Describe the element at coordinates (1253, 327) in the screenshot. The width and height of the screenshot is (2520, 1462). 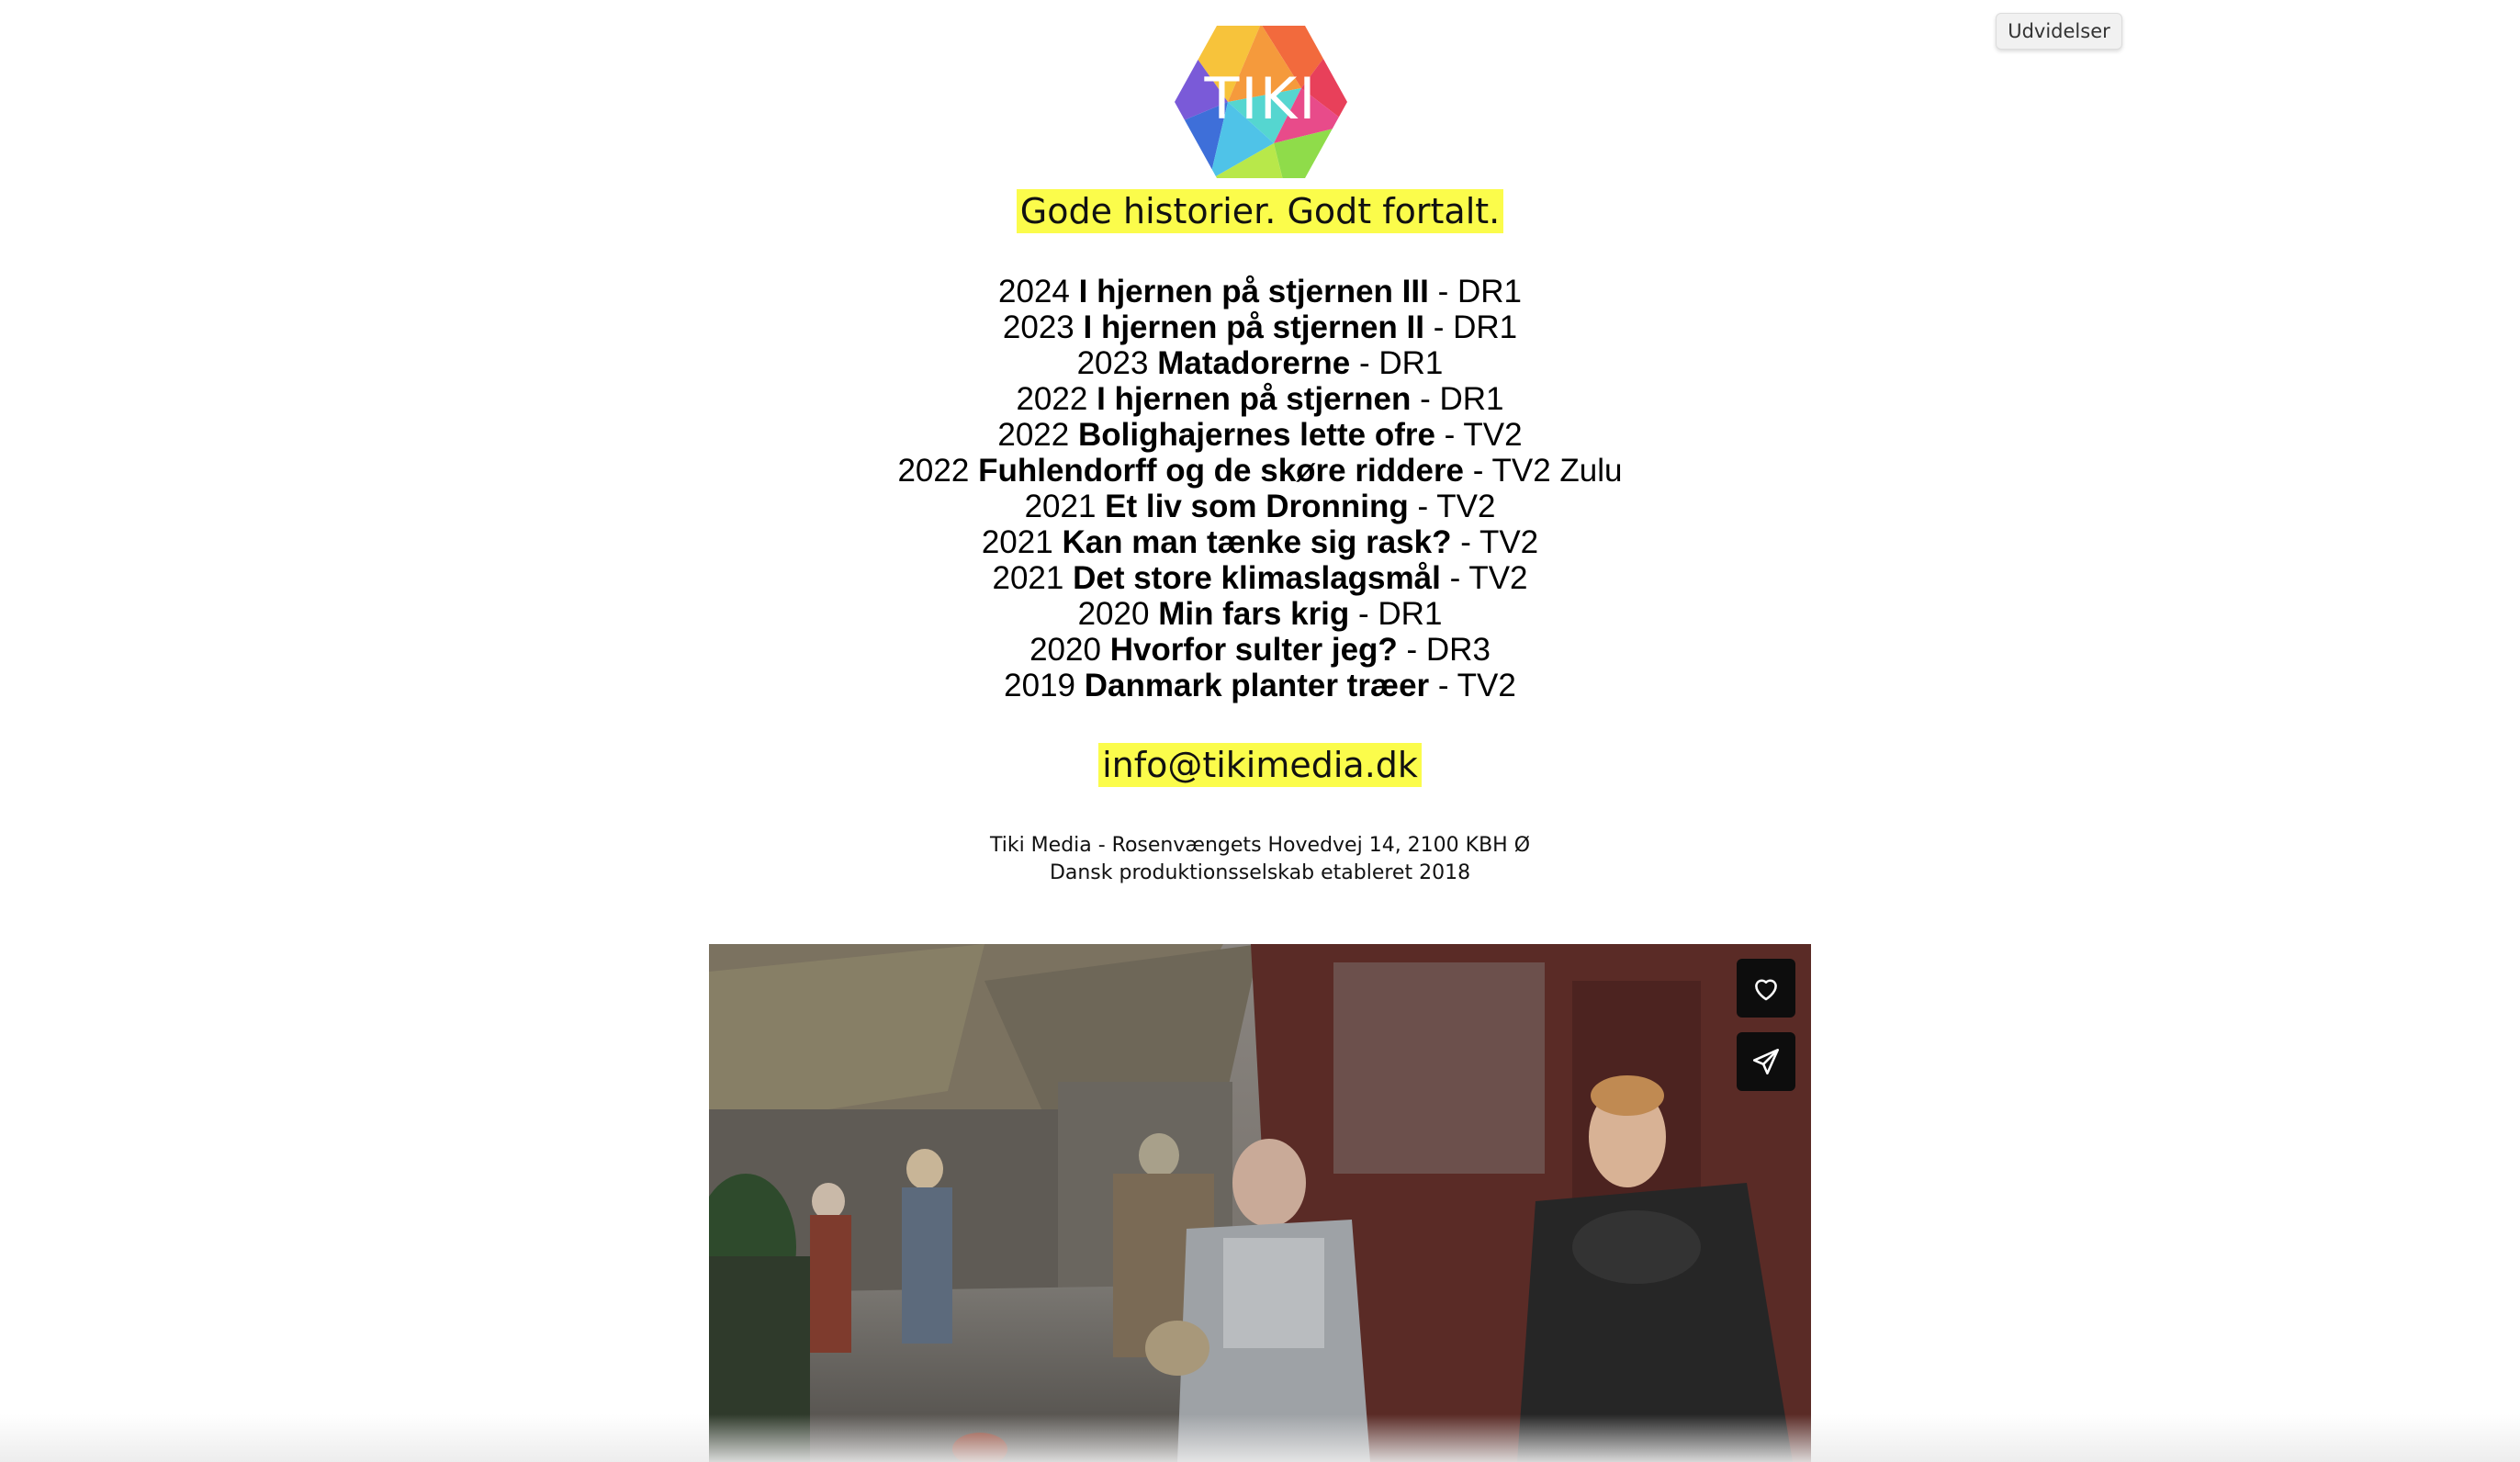
I see `production-title: I hjernen på stjernen II` at that location.